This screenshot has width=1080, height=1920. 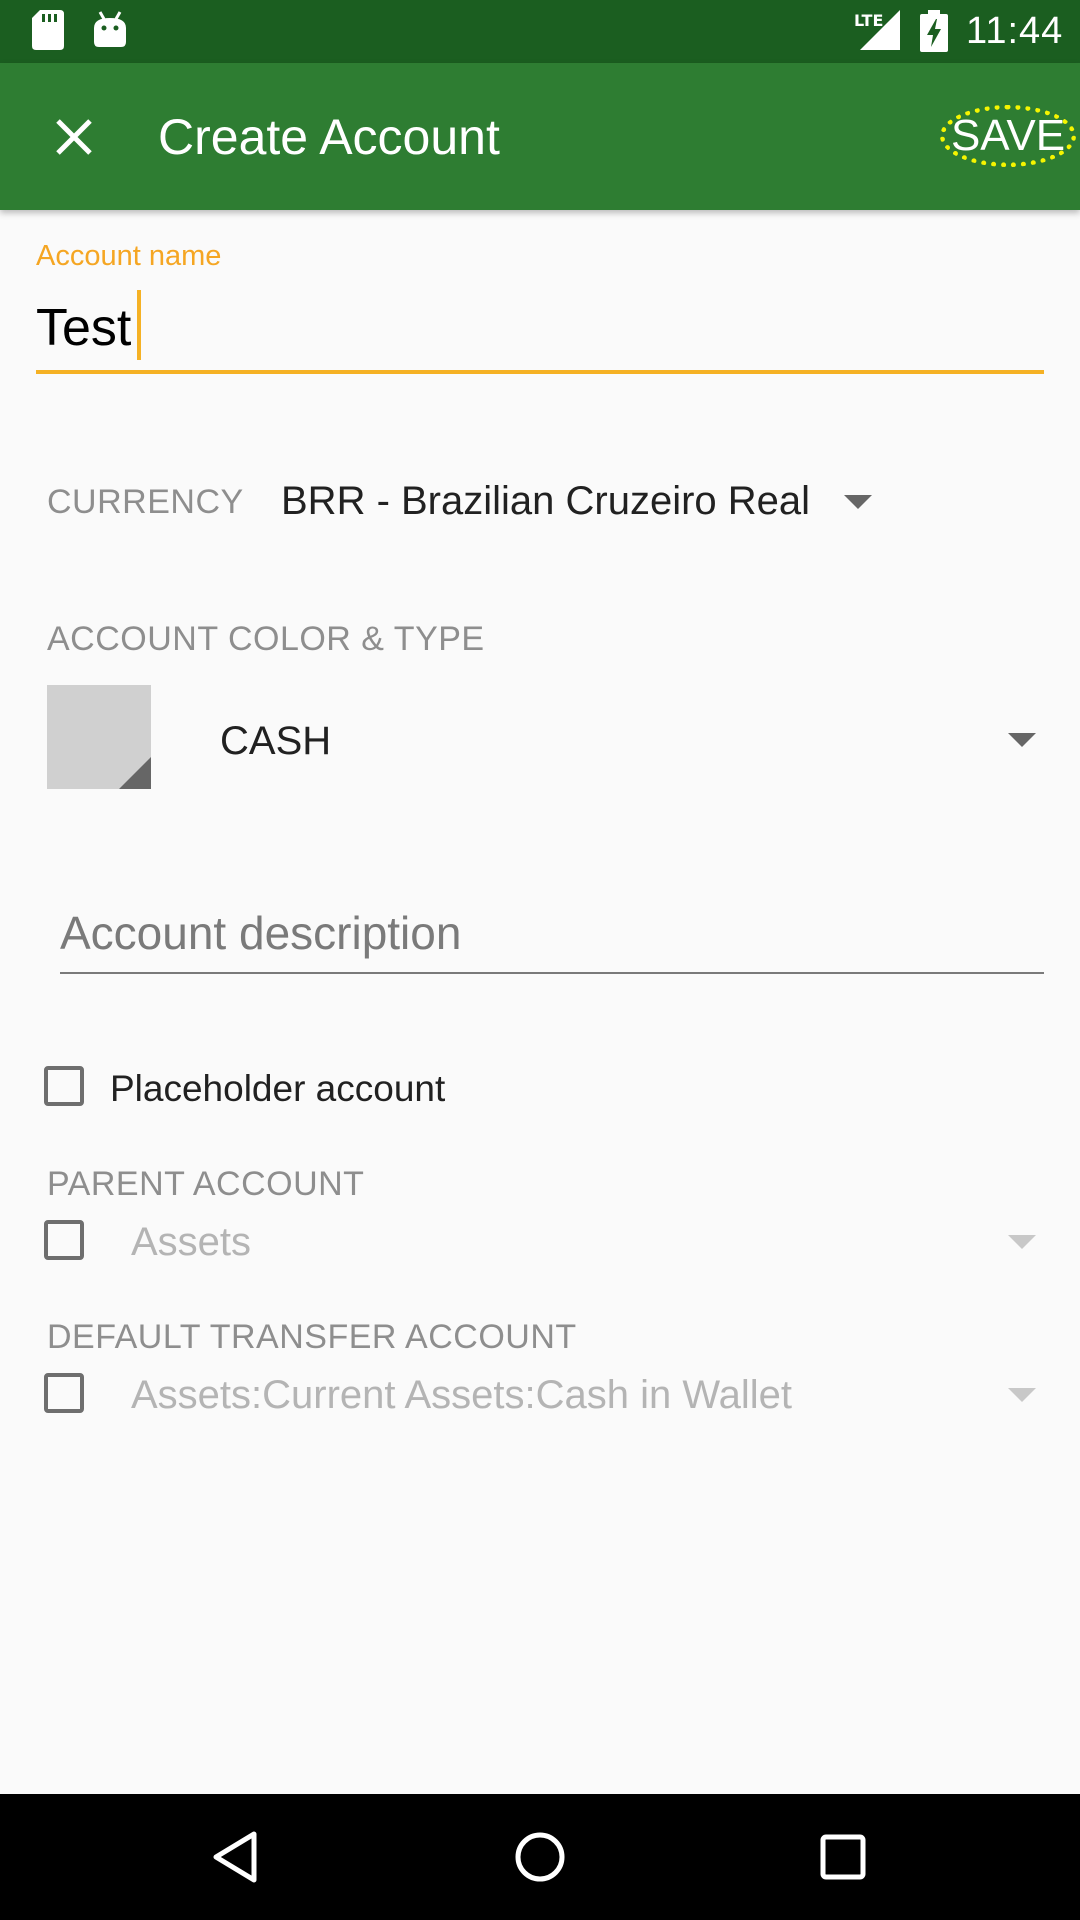 What do you see at coordinates (48, 30) in the screenshot?
I see `sd-card-icon` at bounding box center [48, 30].